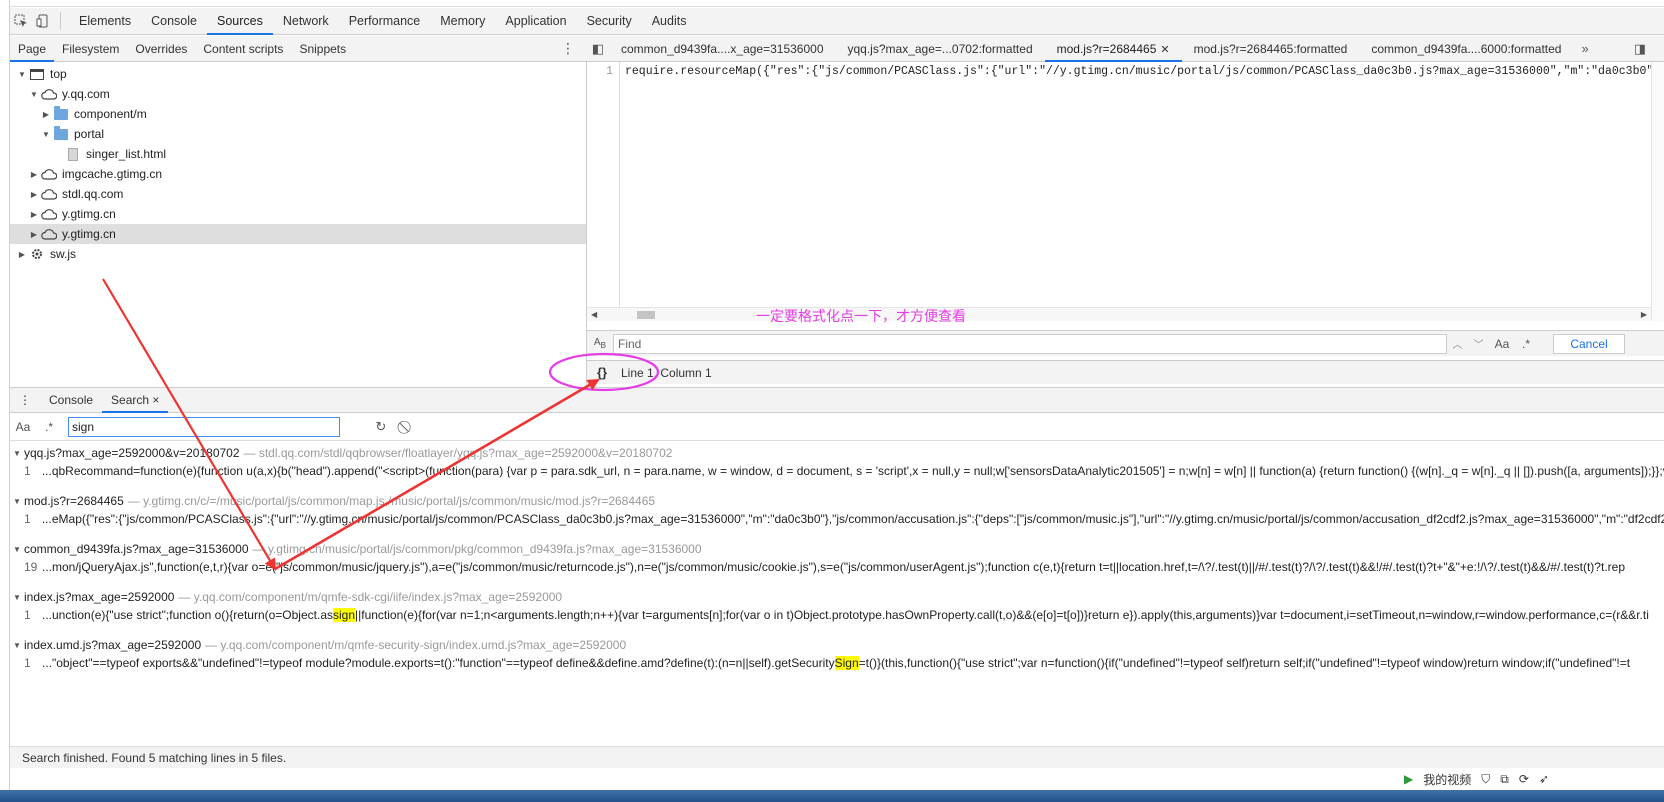 This screenshot has height=802, width=1664. What do you see at coordinates (90, 49) in the screenshot?
I see `nav-tab-filesystem: Filesystem` at bounding box center [90, 49].